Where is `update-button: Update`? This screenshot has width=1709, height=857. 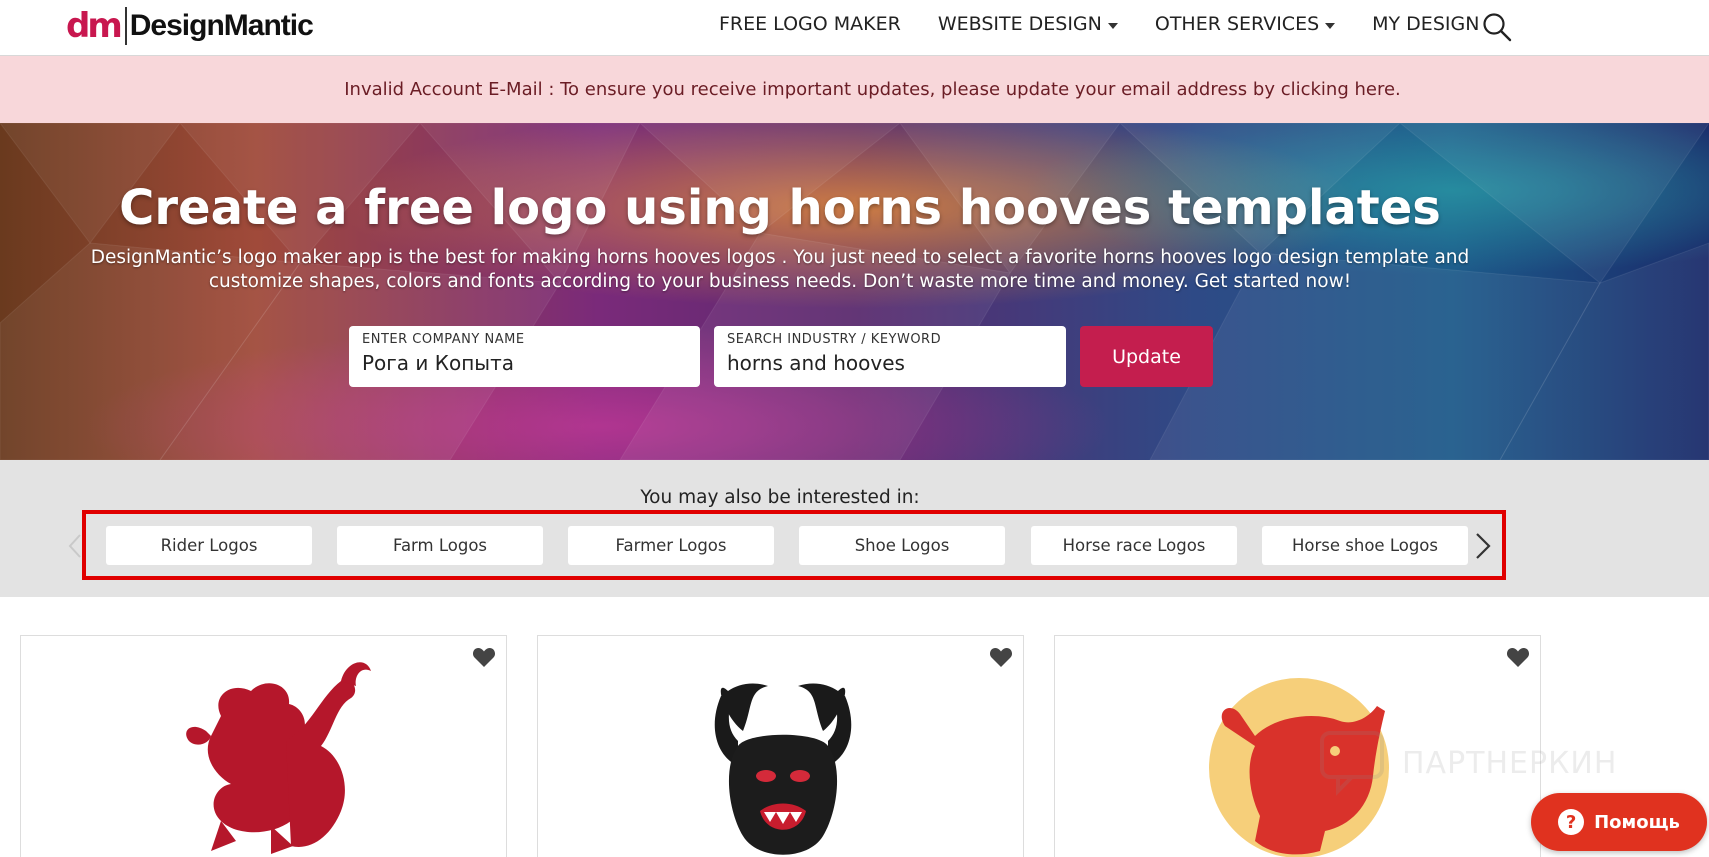 update-button: Update is located at coordinates (1146, 356).